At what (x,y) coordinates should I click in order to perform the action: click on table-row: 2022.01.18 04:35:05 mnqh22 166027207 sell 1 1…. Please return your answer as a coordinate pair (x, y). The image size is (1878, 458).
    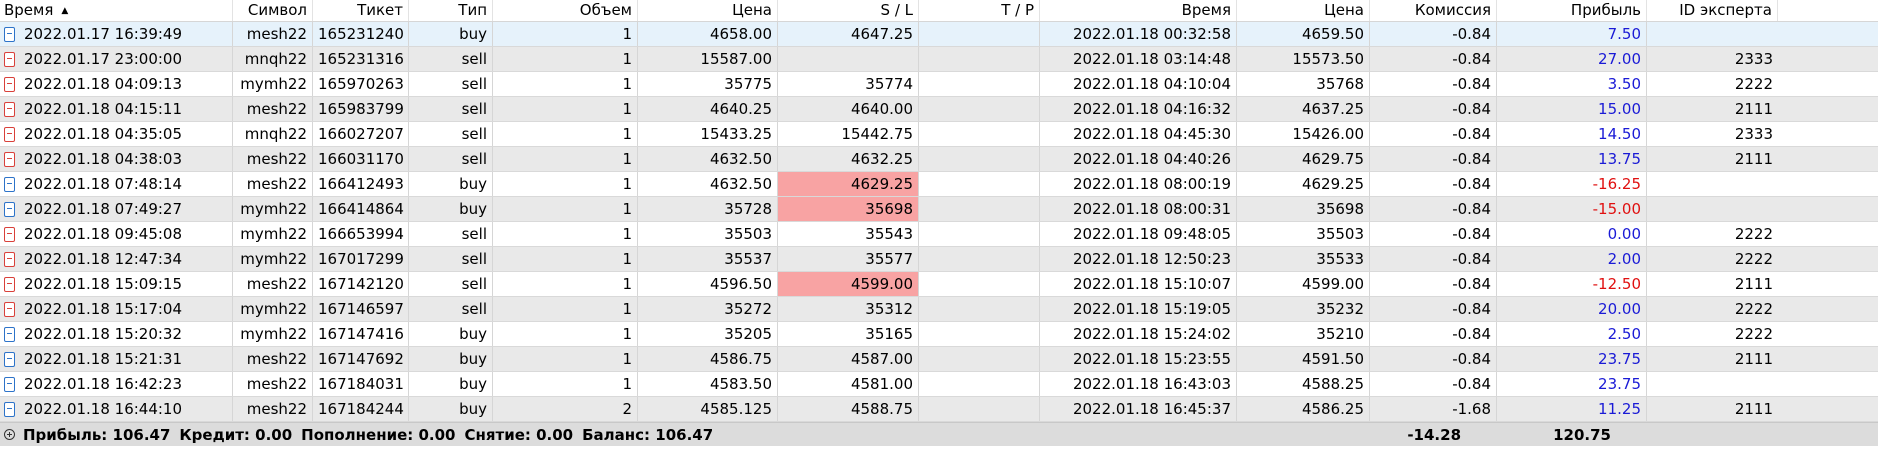
    Looking at the image, I should click on (939, 134).